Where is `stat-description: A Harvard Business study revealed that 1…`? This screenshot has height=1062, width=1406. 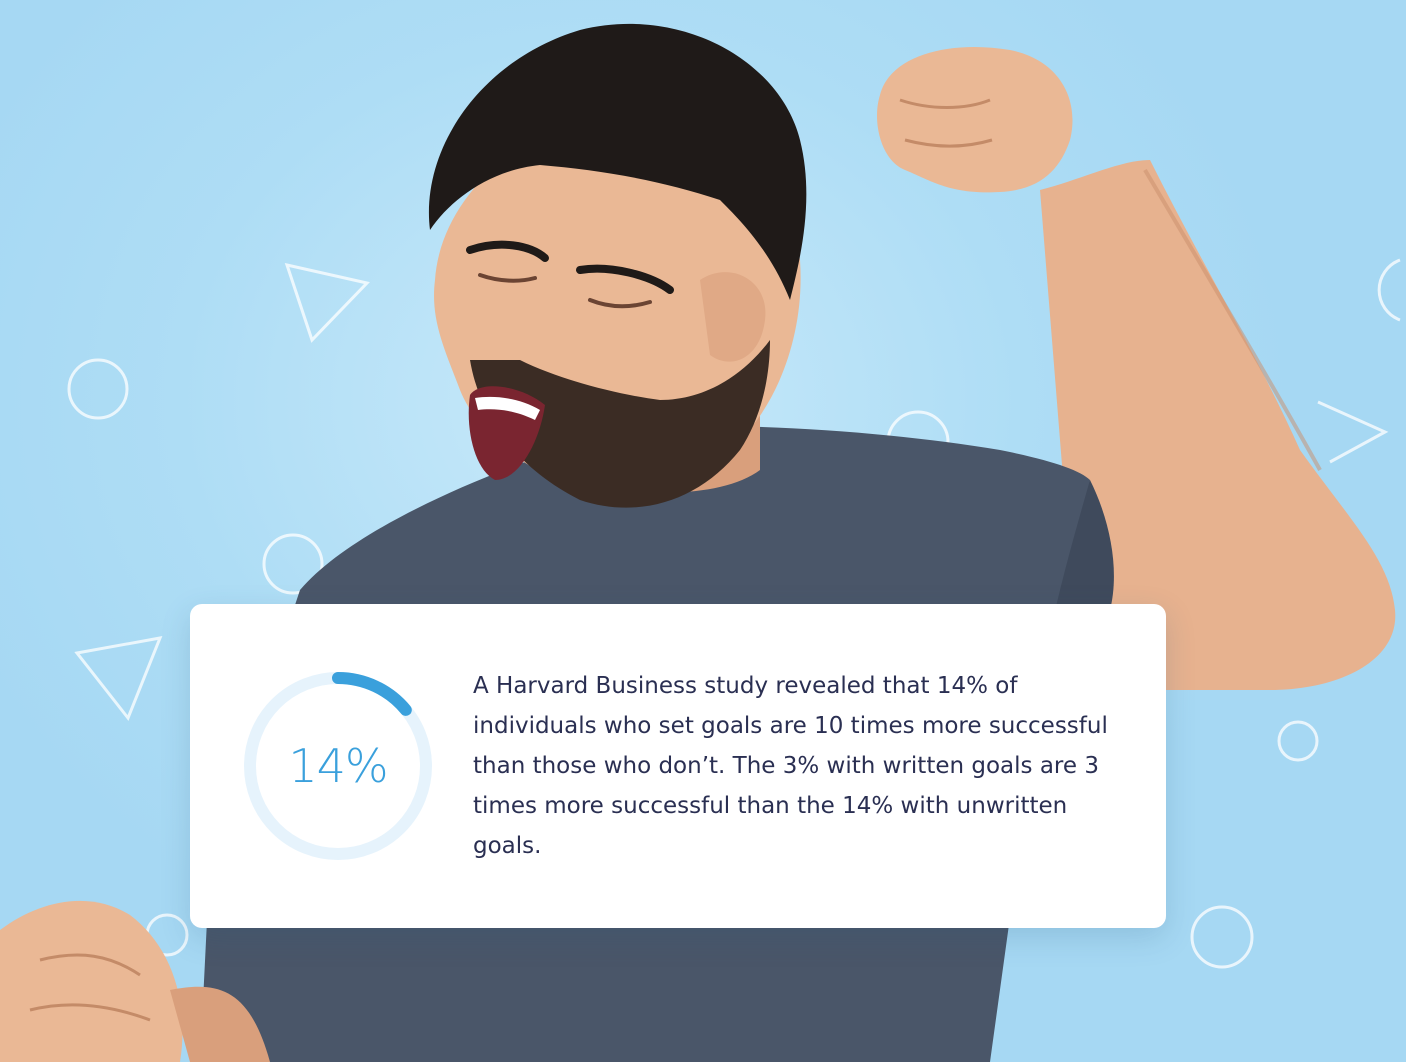
stat-description: A Harvard Business study revealed that 1… is located at coordinates (790, 766).